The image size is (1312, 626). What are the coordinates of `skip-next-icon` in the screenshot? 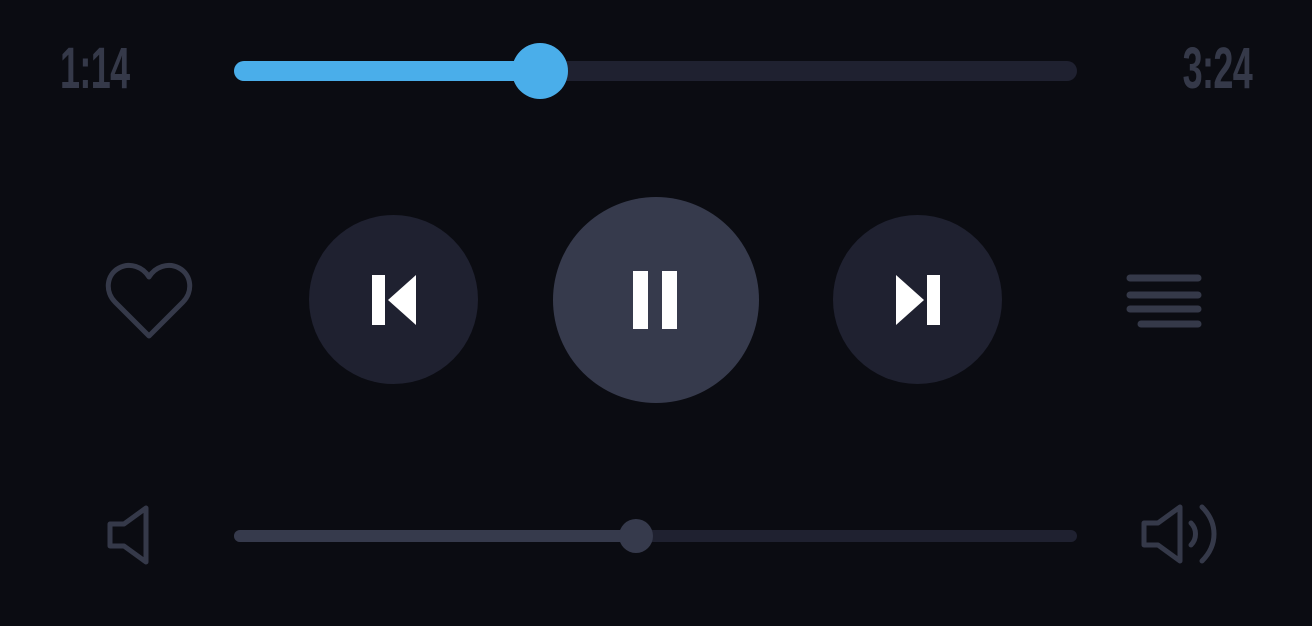 It's located at (917, 299).